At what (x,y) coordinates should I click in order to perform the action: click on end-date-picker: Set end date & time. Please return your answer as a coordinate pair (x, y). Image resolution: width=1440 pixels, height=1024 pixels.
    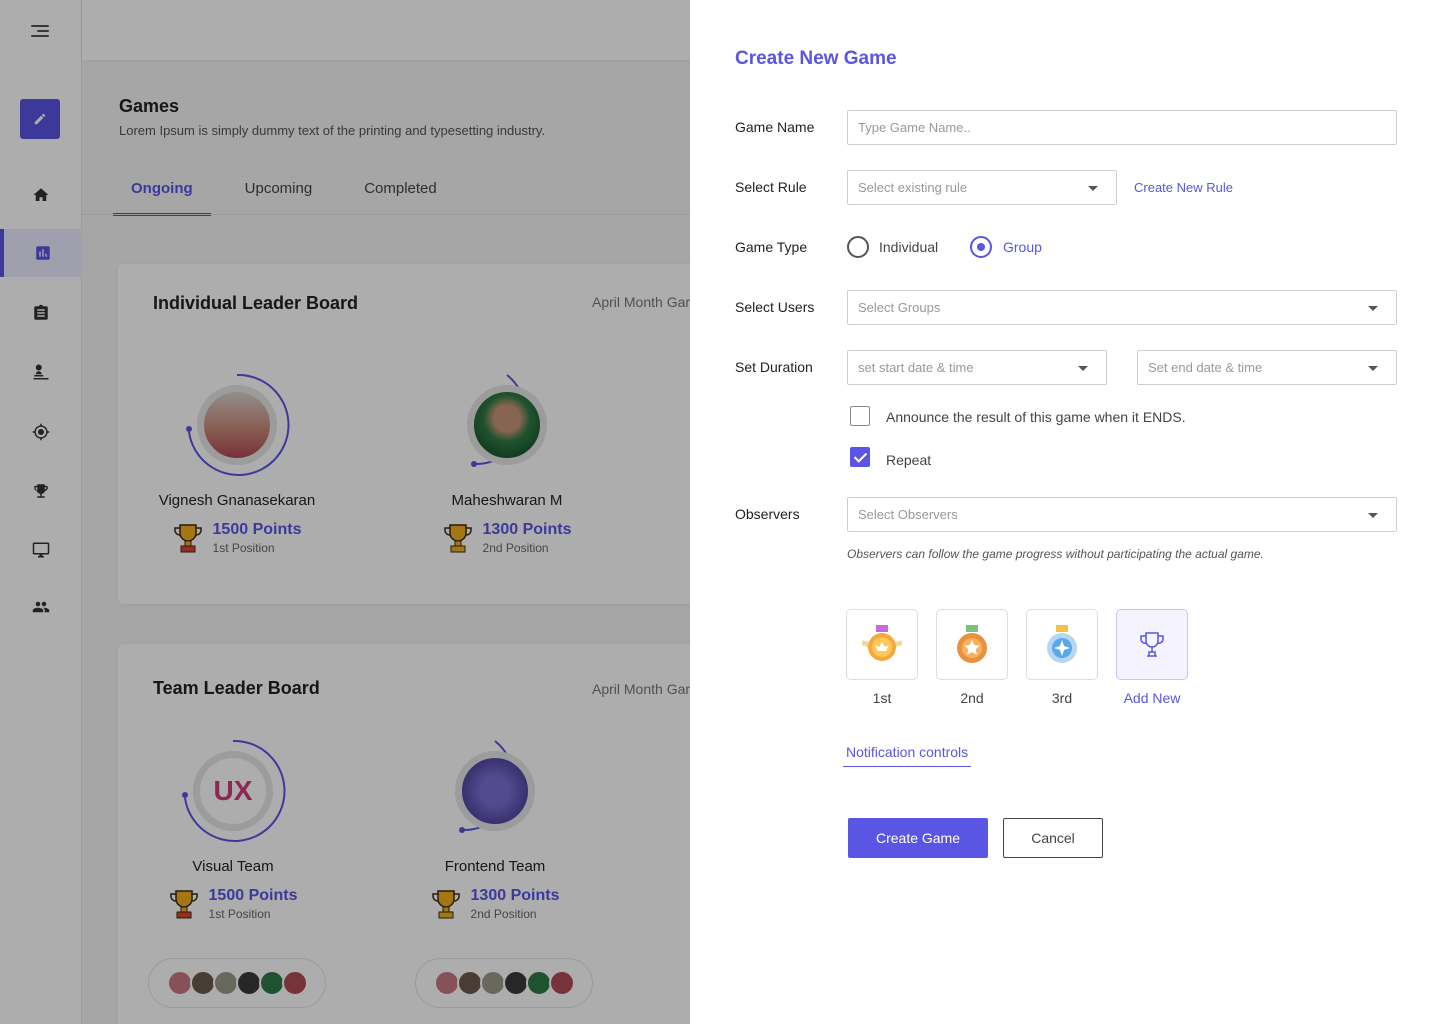
    Looking at the image, I should click on (1267, 367).